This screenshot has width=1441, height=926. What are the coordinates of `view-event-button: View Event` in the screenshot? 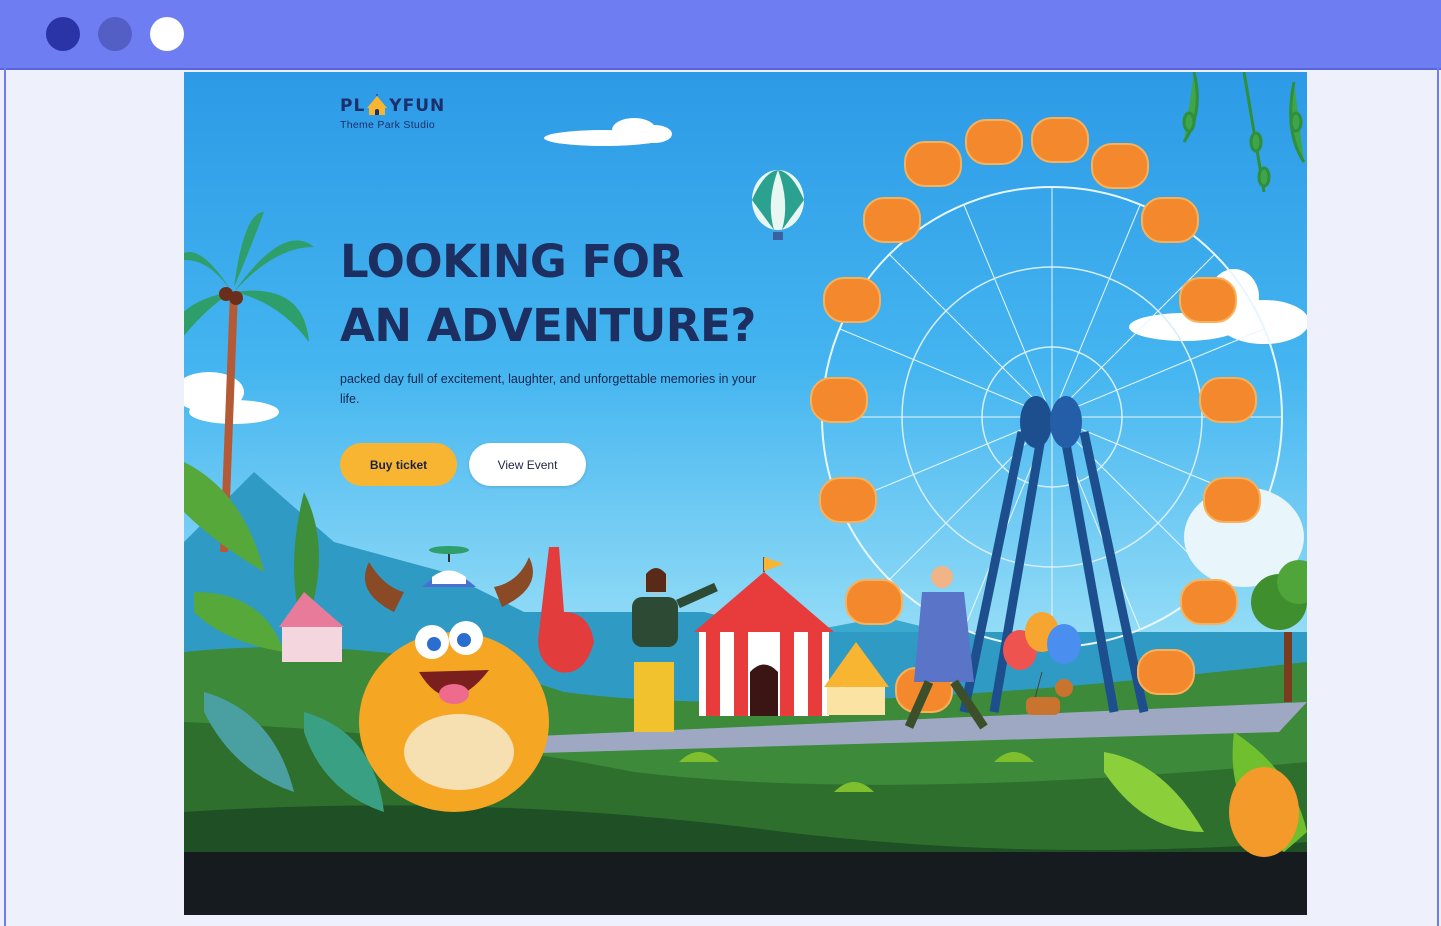 It's located at (527, 464).